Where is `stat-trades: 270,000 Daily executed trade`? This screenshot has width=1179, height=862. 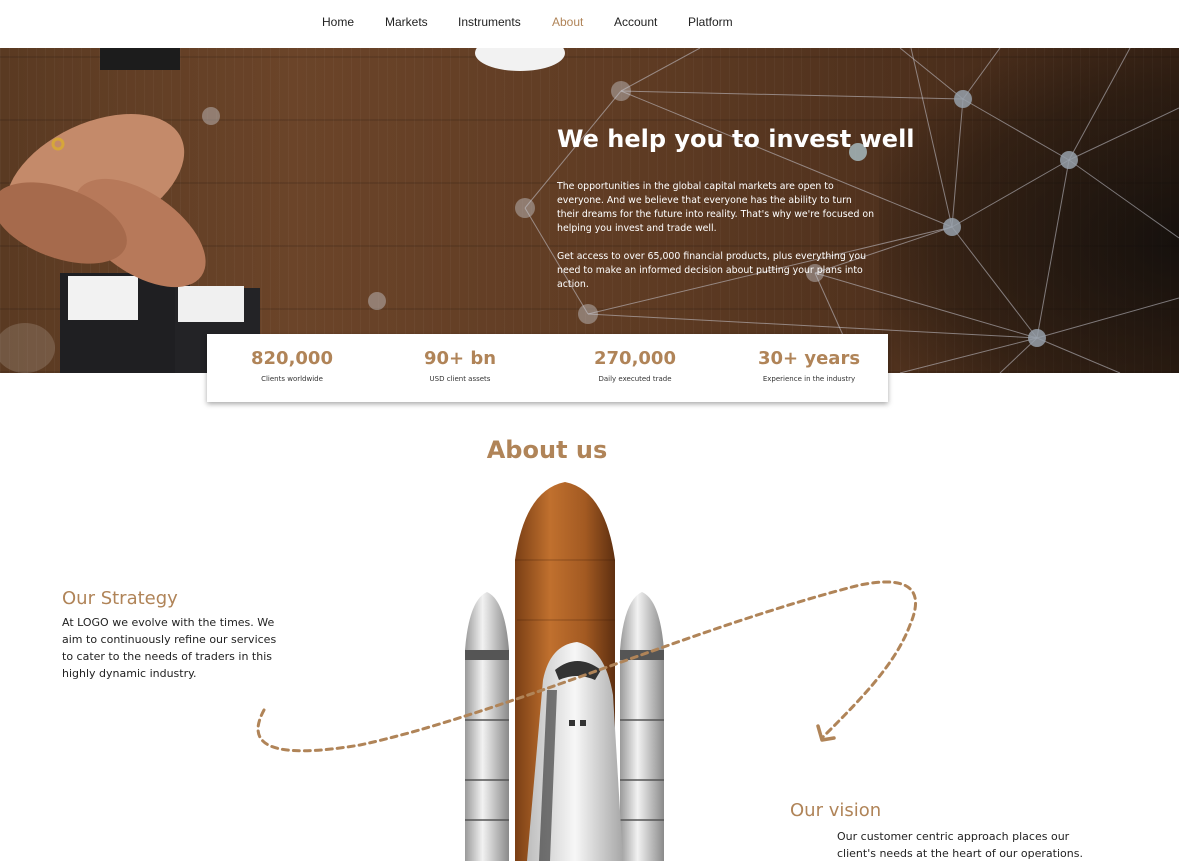
stat-trades: 270,000 Daily executed trade is located at coordinates (635, 365).